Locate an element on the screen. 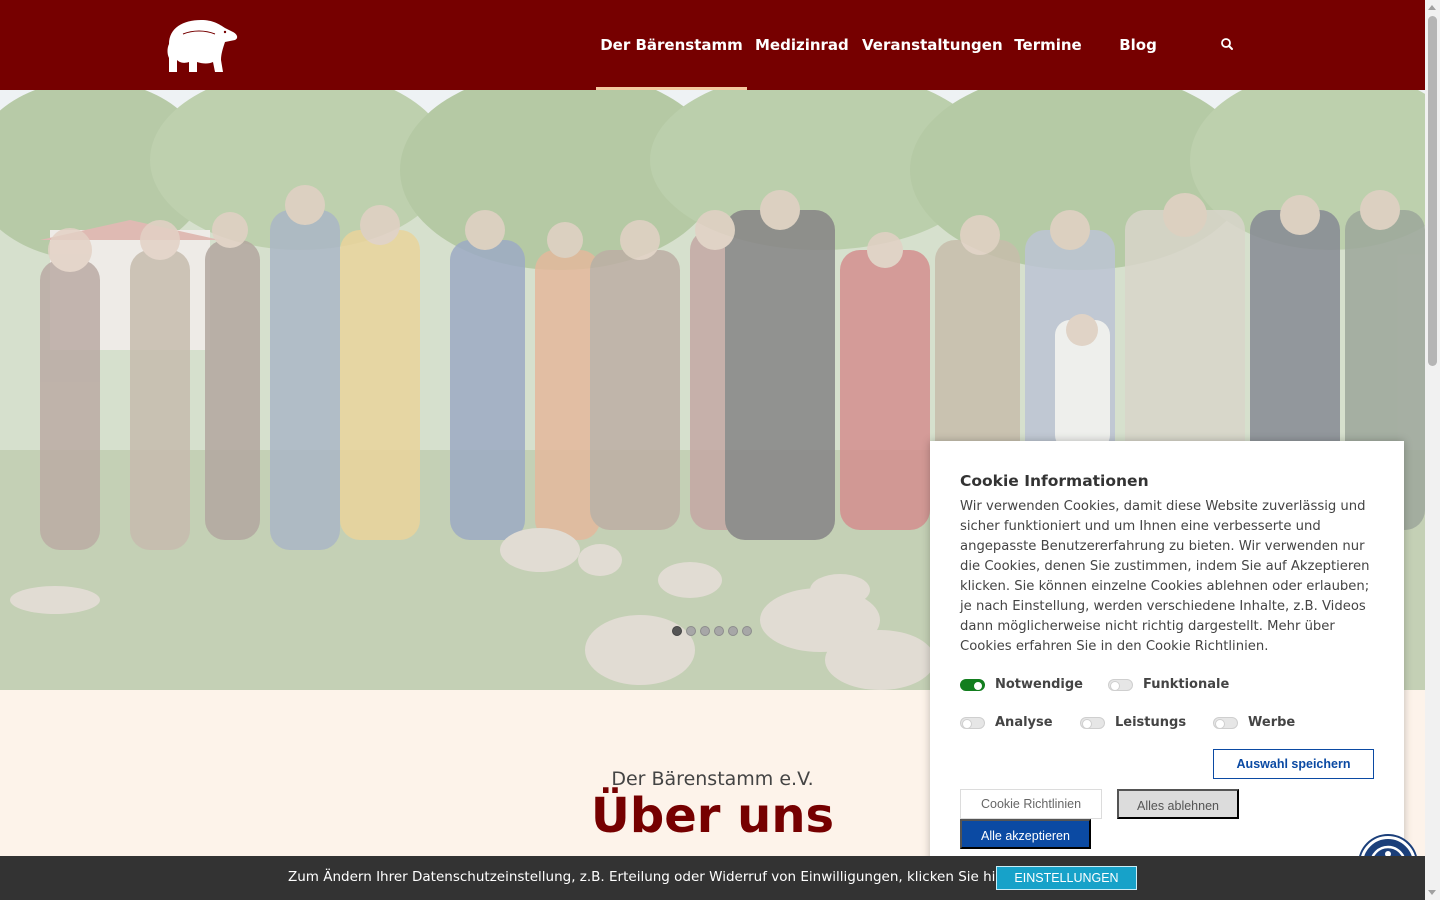 This screenshot has height=900, width=1440. nav-item-veranstaltungen: Veranstaltungen is located at coordinates (932, 45).